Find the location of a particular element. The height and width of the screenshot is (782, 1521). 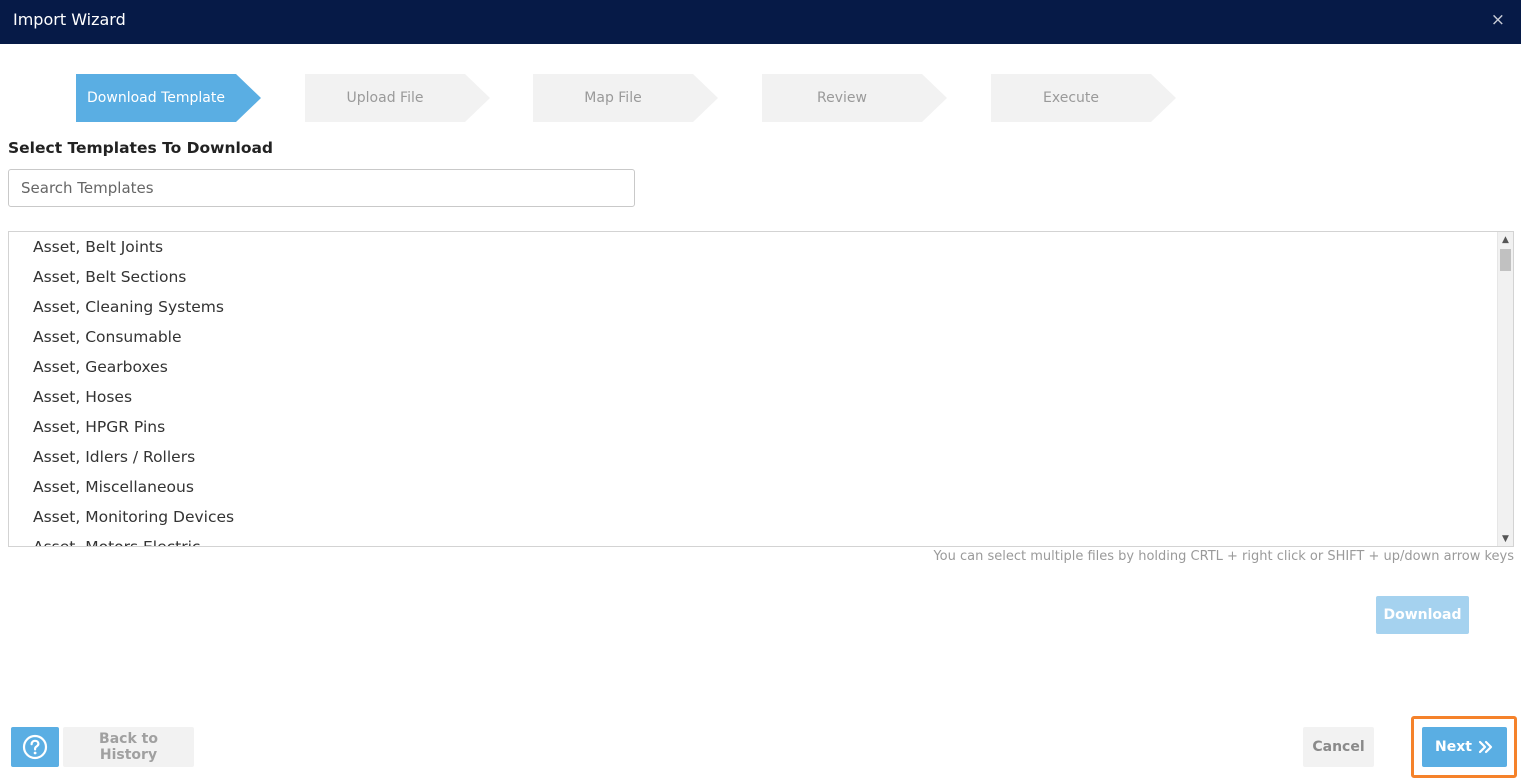

step-execute: Execute is located at coordinates (1083, 98).